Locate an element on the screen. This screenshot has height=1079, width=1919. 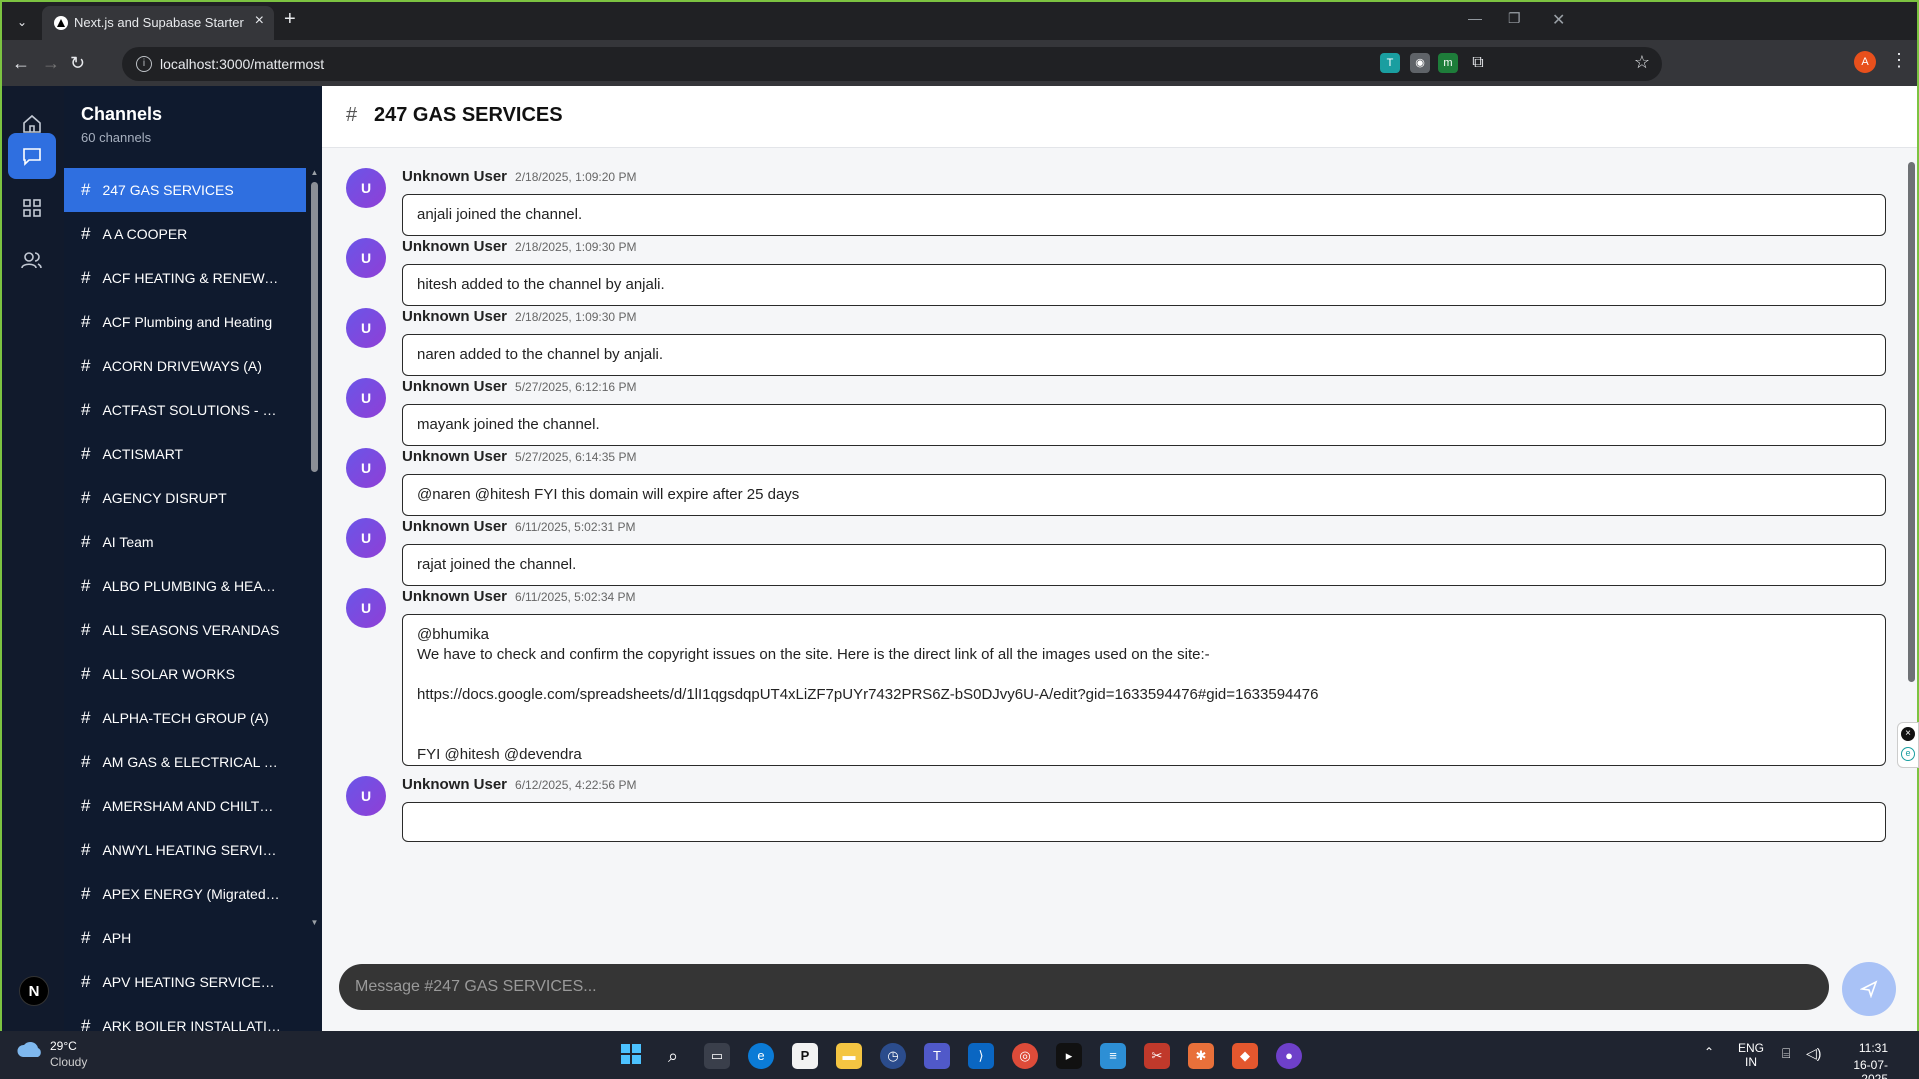
notepad-icon: ≡ is located at coordinates (1113, 1056).